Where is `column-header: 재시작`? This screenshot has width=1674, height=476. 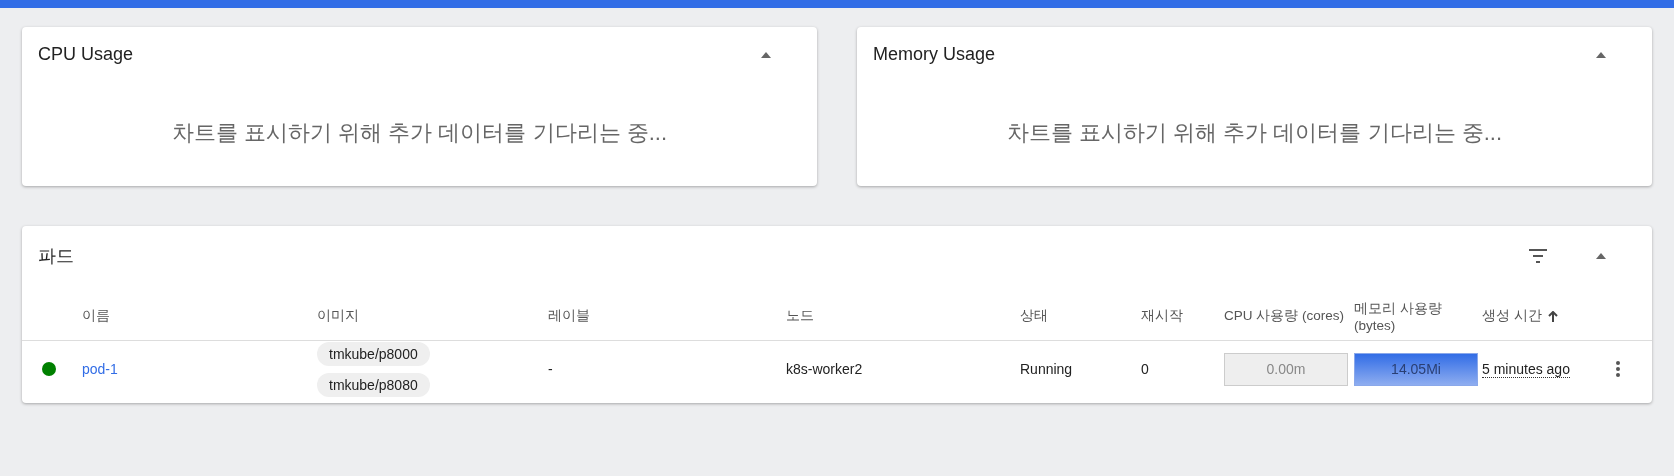 column-header: 재시작 is located at coordinates (1162, 316).